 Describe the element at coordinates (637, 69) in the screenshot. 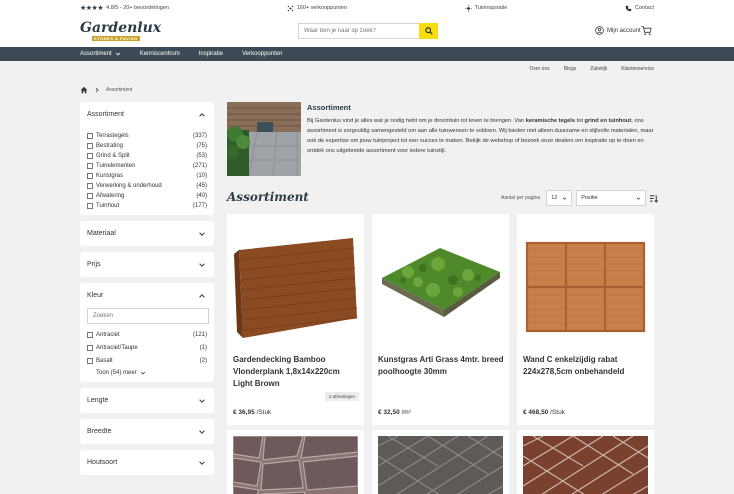

I see `subnav-klantenservice: Klantenservice` at that location.